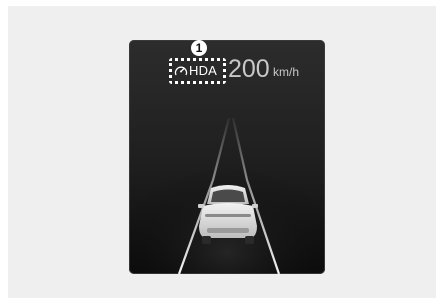 The width and height of the screenshot is (444, 304). What do you see at coordinates (181, 71) in the screenshot?
I see `speedometer-icon` at bounding box center [181, 71].